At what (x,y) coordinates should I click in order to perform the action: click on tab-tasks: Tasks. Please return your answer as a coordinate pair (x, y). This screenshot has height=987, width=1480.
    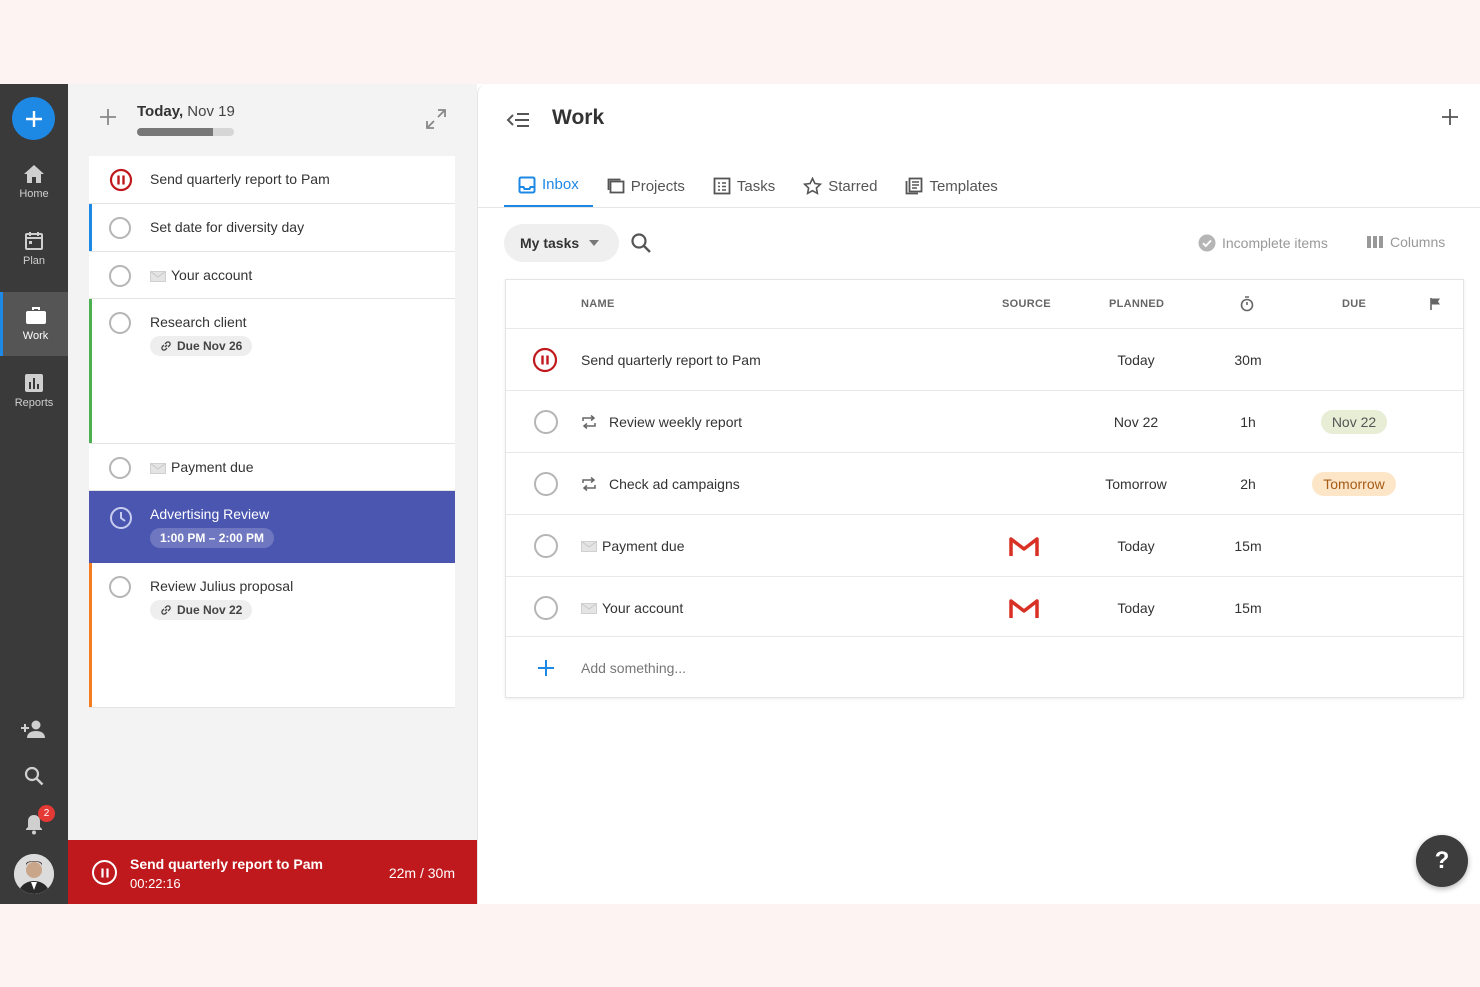
    Looking at the image, I should click on (744, 186).